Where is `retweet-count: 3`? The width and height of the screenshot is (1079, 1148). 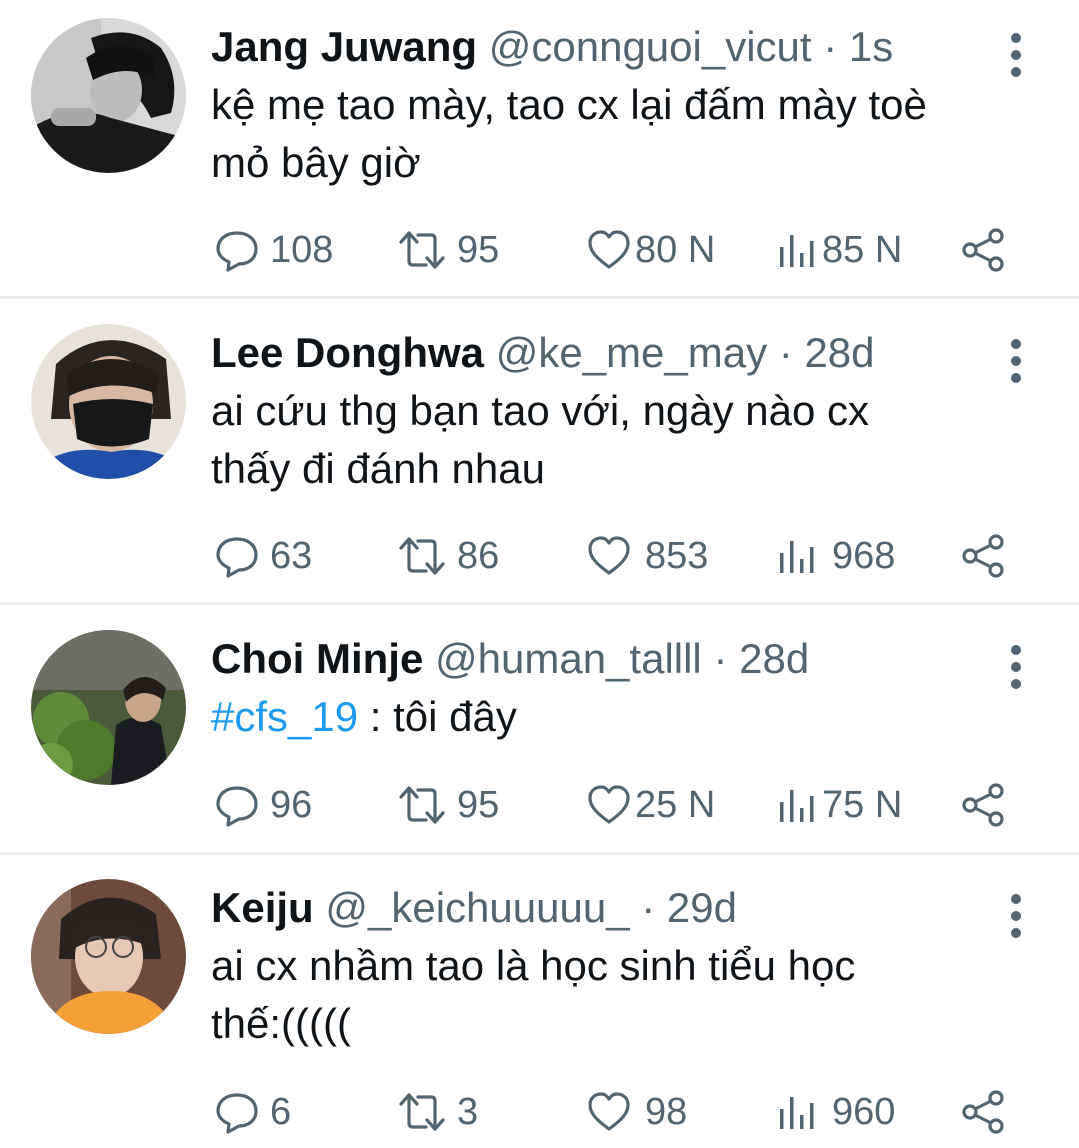
retweet-count: 3 is located at coordinates (468, 1112).